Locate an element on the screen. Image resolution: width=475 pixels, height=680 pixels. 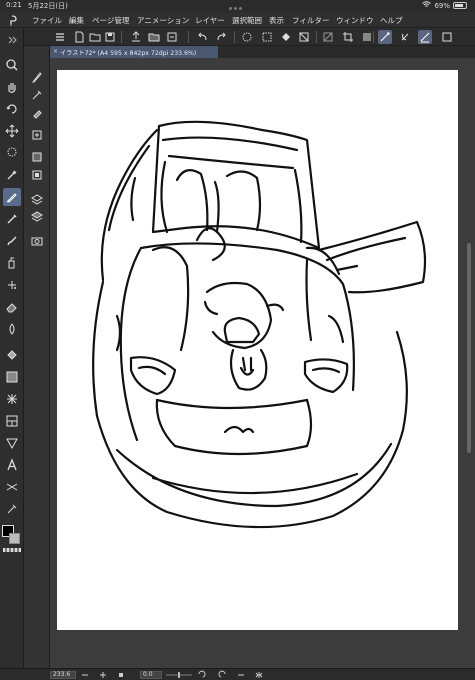
eraser-icon is located at coordinates (12, 307).